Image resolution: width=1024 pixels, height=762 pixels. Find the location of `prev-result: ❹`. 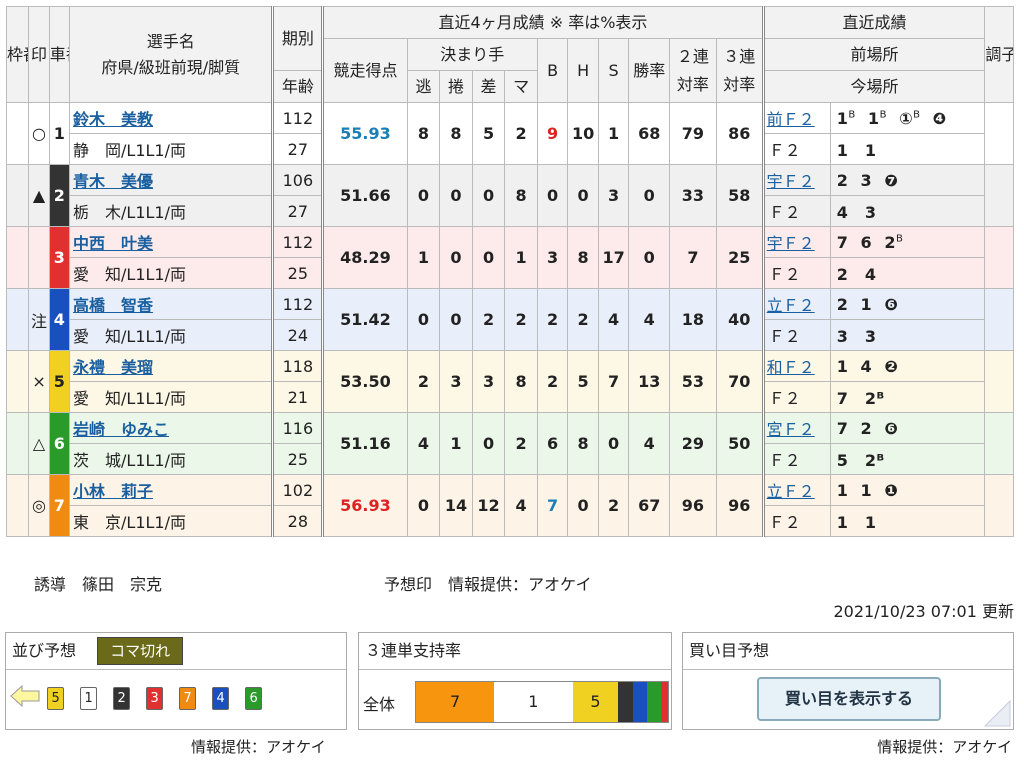

prev-result: ❹ is located at coordinates (939, 118).